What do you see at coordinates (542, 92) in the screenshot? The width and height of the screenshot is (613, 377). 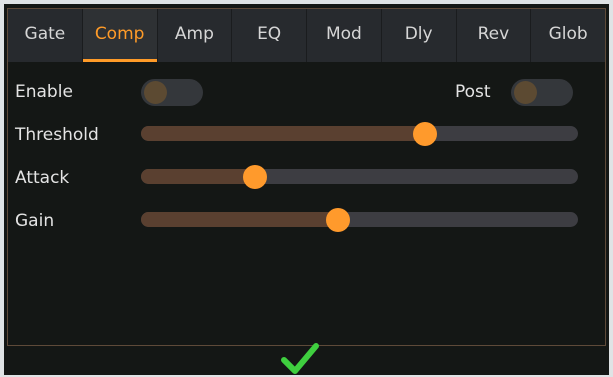 I see `post-toggle` at bounding box center [542, 92].